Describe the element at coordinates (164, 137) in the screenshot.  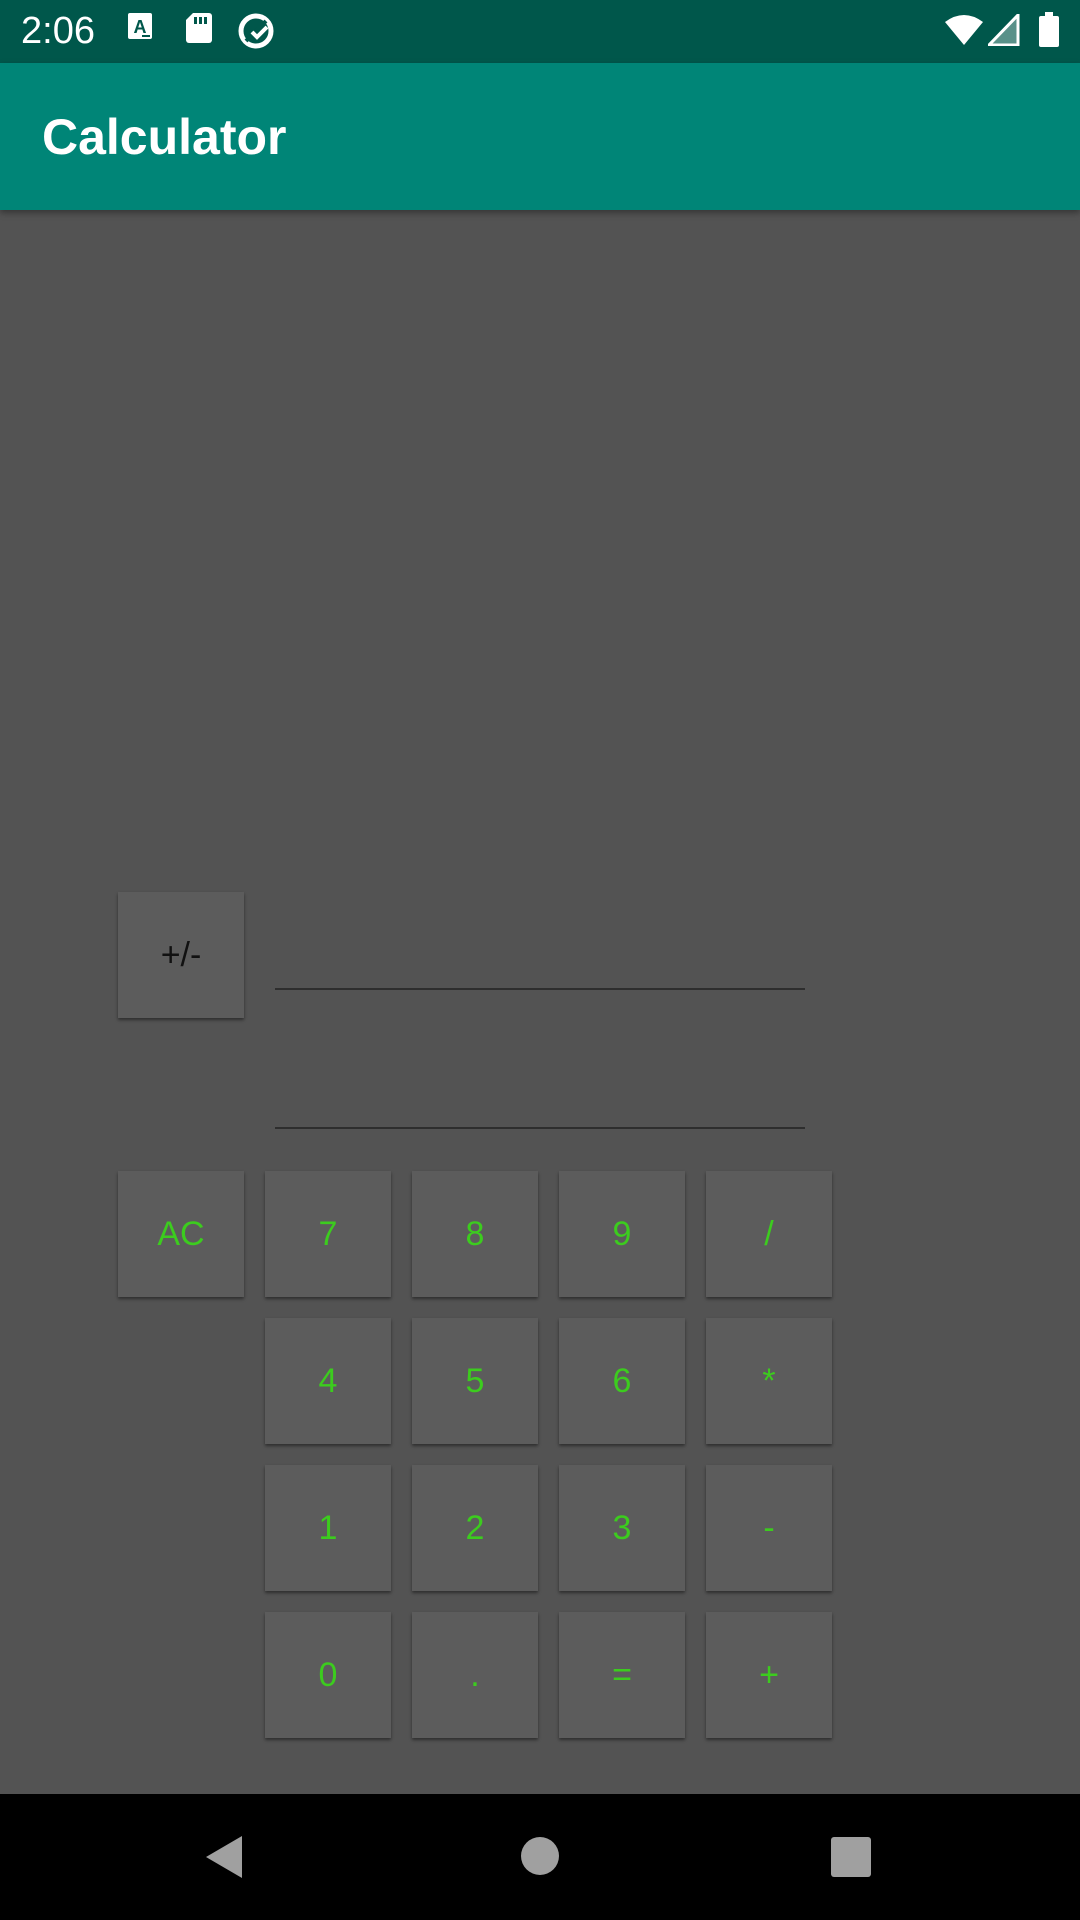
I see `app-title: Calculator` at that location.